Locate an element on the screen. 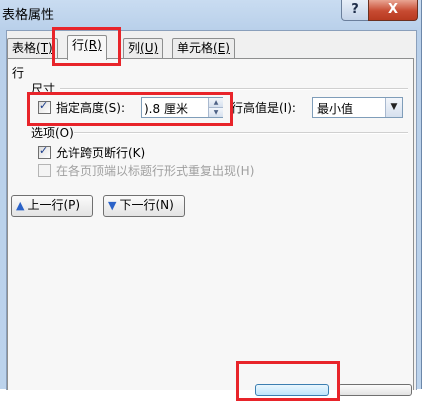 This screenshot has height=401, width=431. tab-table: 表格(T) is located at coordinates (32, 48).